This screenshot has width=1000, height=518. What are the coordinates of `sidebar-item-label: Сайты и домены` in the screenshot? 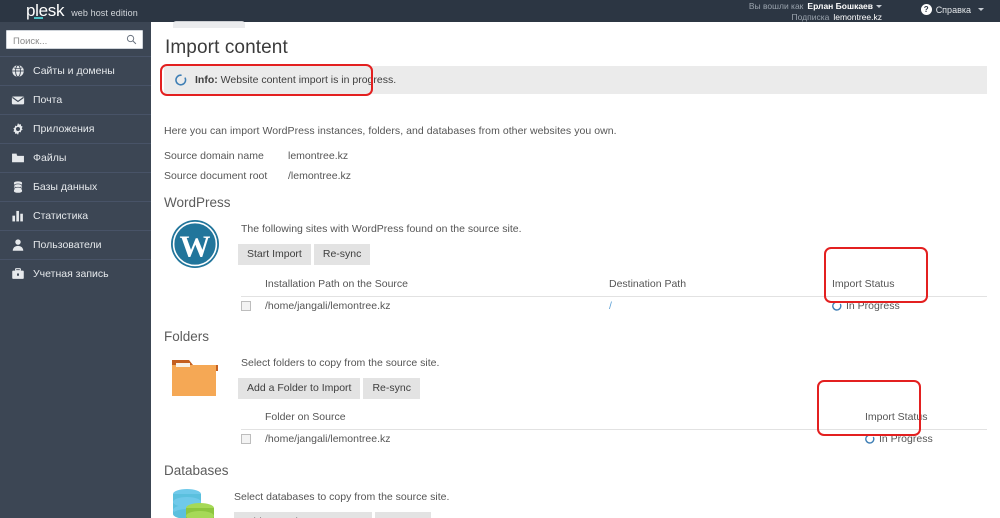 It's located at (74, 71).